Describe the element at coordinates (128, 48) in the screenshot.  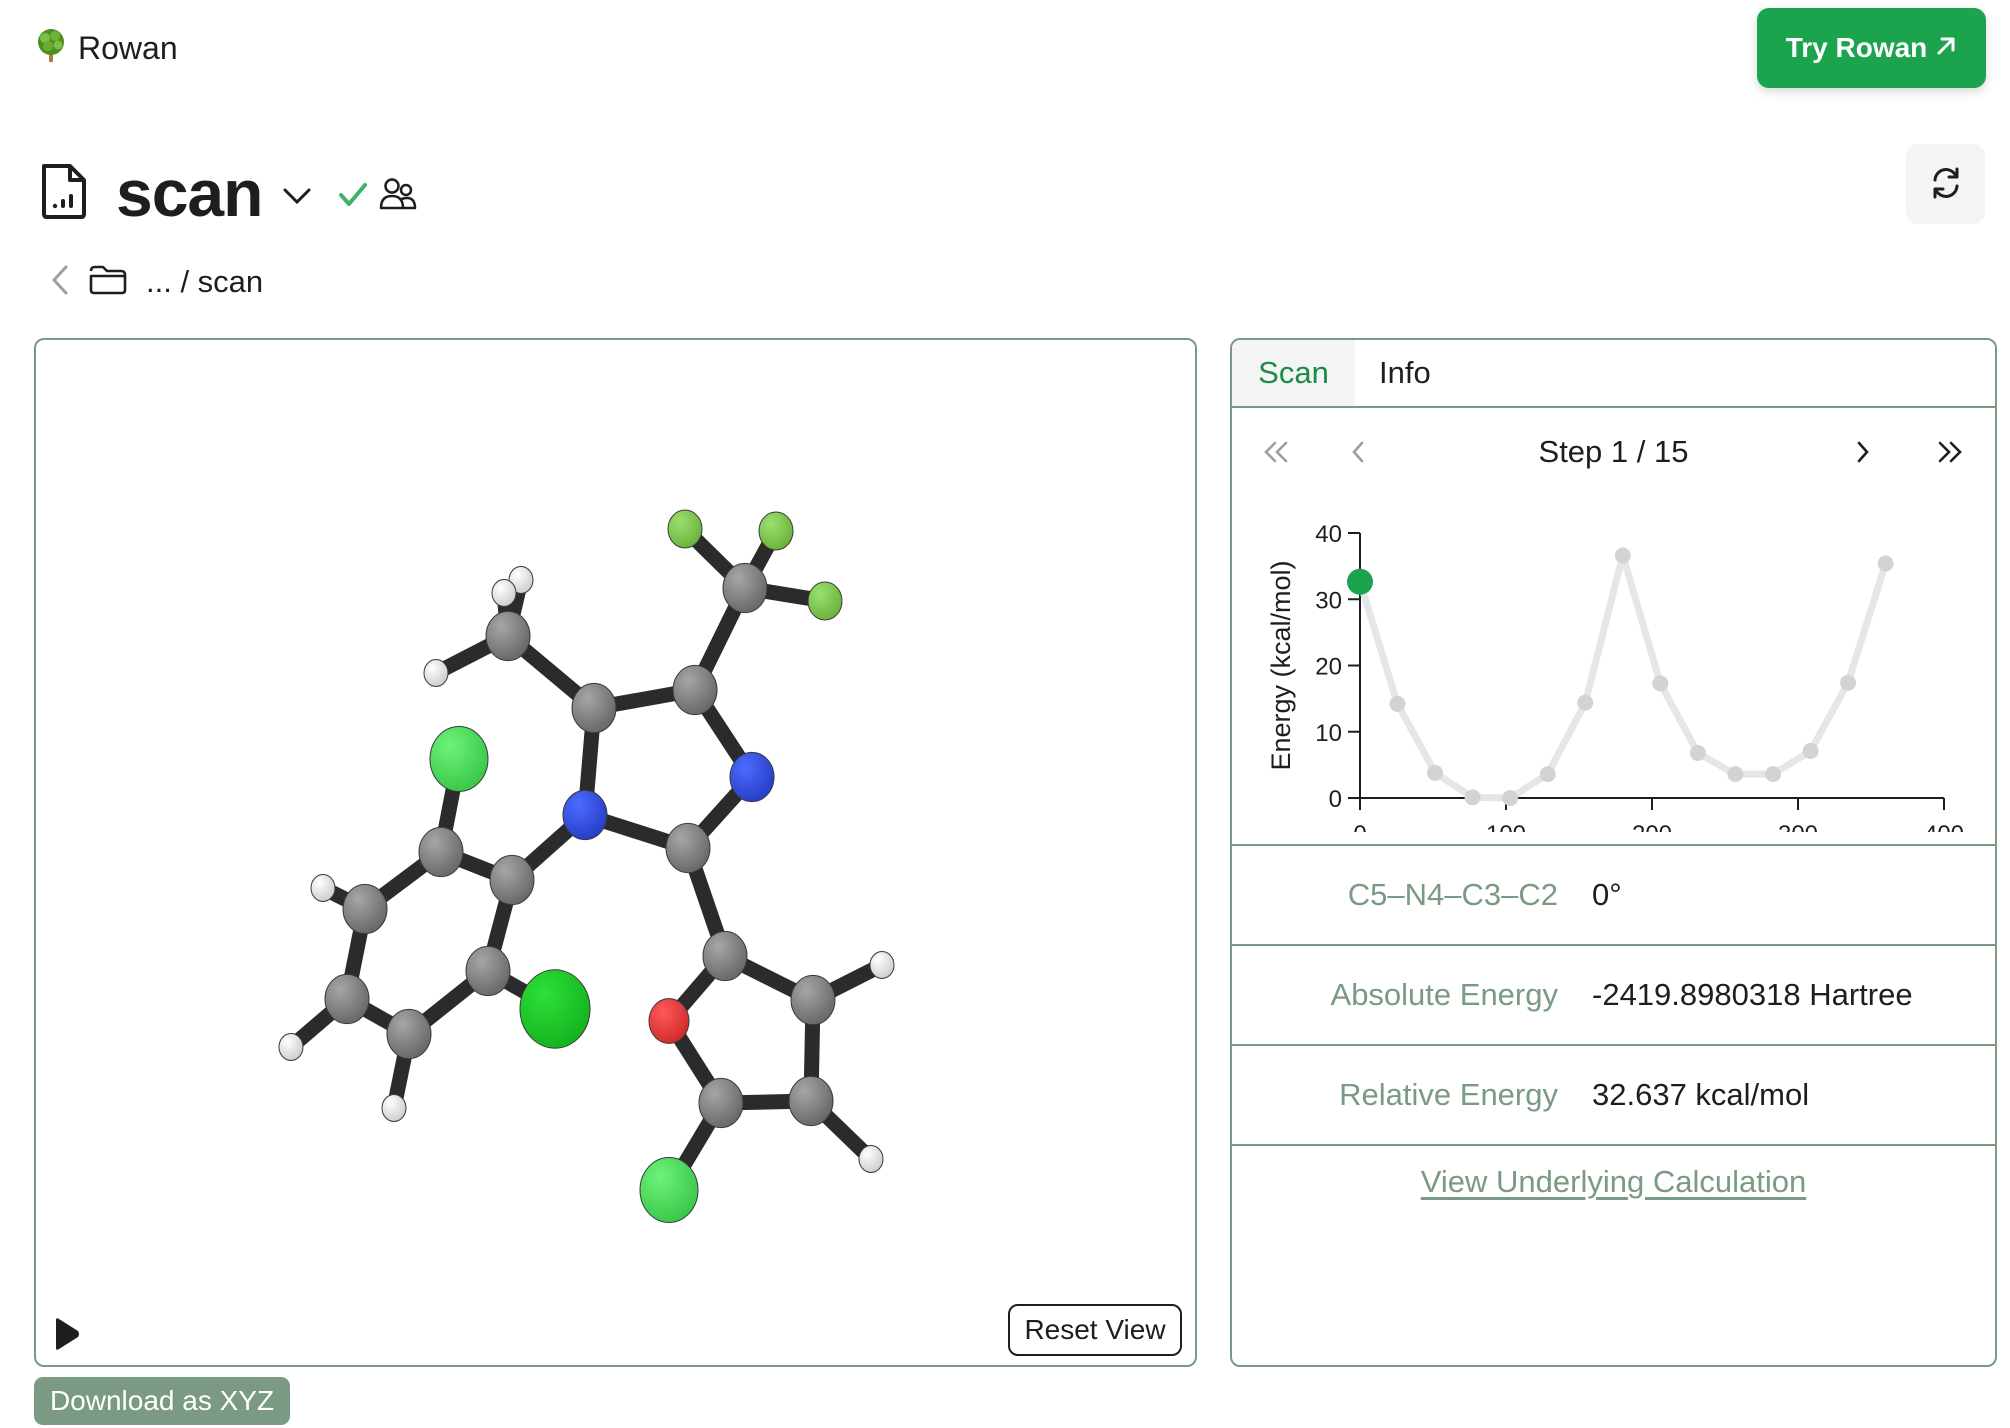
I see `brand-name: Rowan` at that location.